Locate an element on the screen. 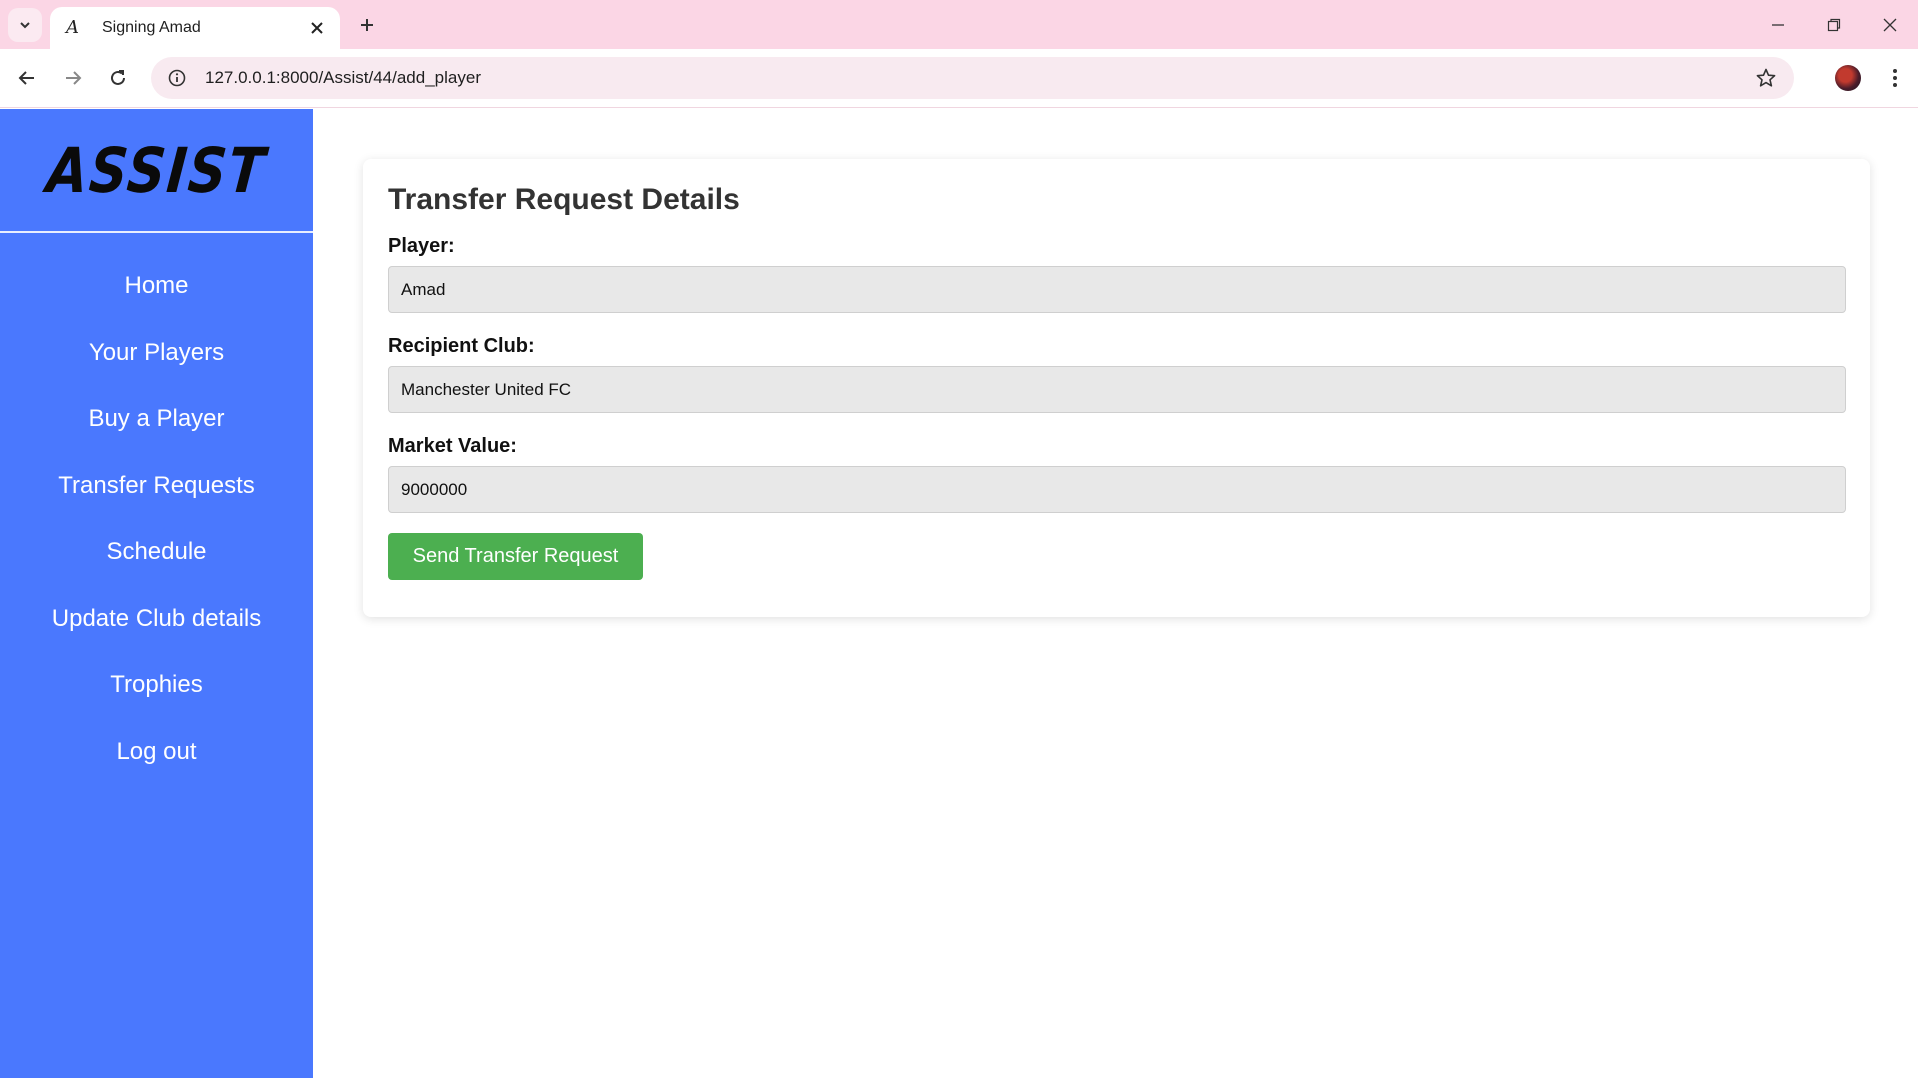  assist-logo: ASSIST is located at coordinates (156, 170).